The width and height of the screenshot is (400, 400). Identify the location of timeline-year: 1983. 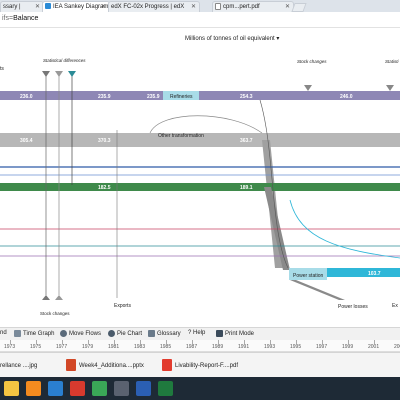
(139, 347).